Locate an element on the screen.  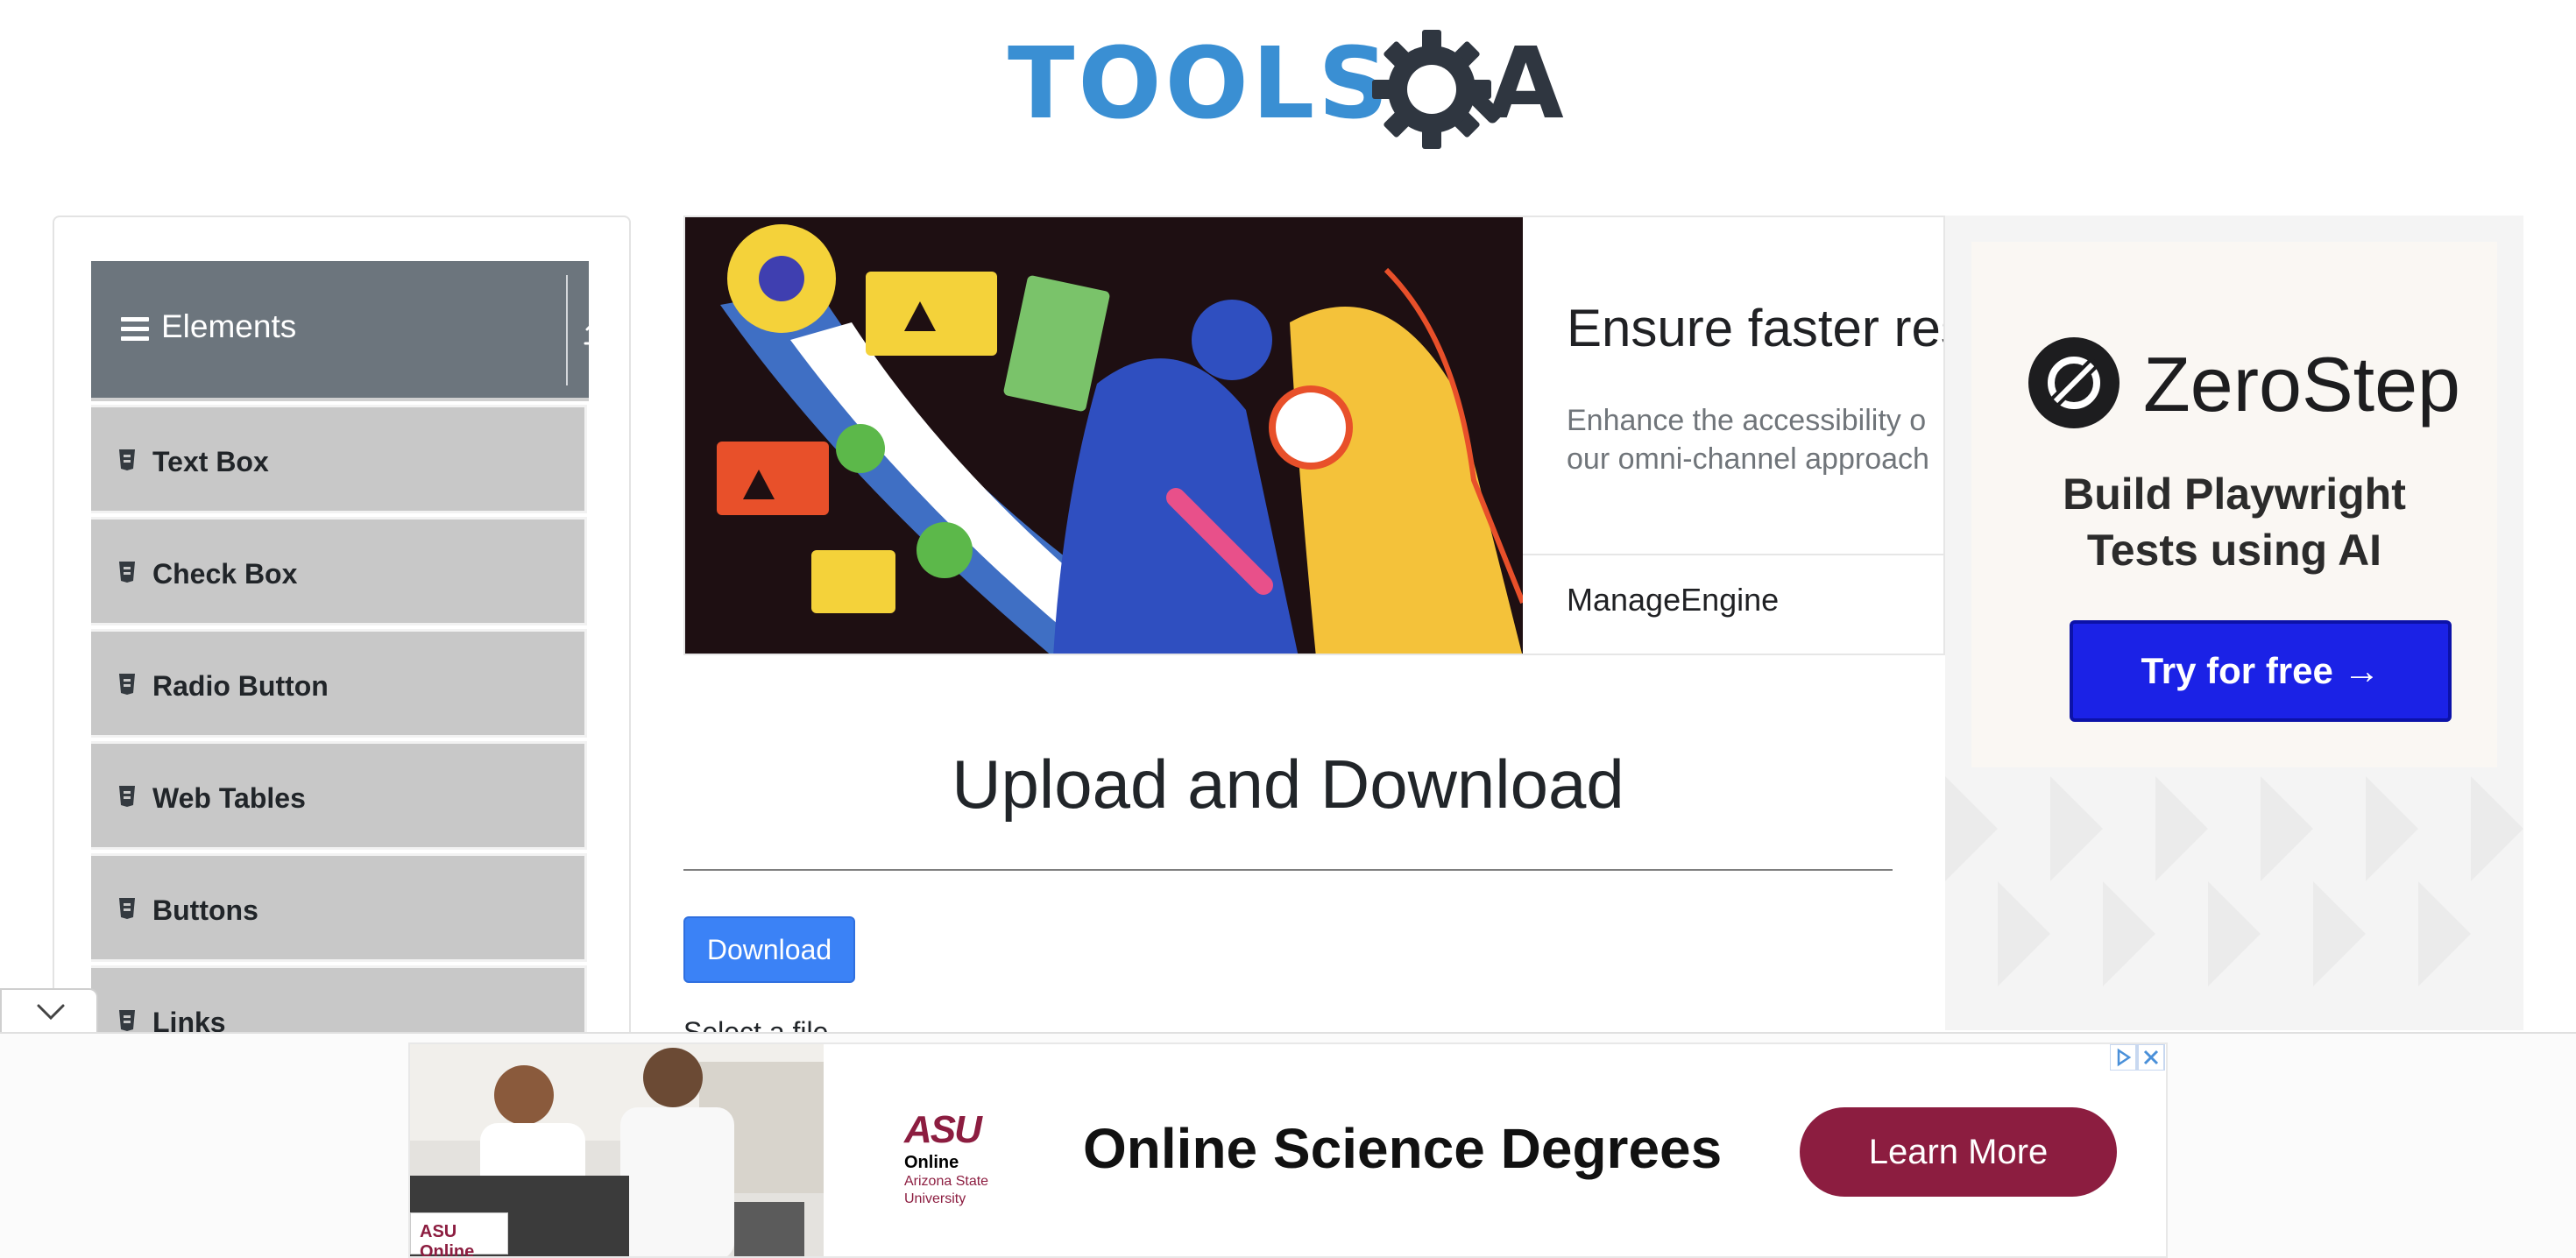
header-divider is located at coordinates (567, 330).